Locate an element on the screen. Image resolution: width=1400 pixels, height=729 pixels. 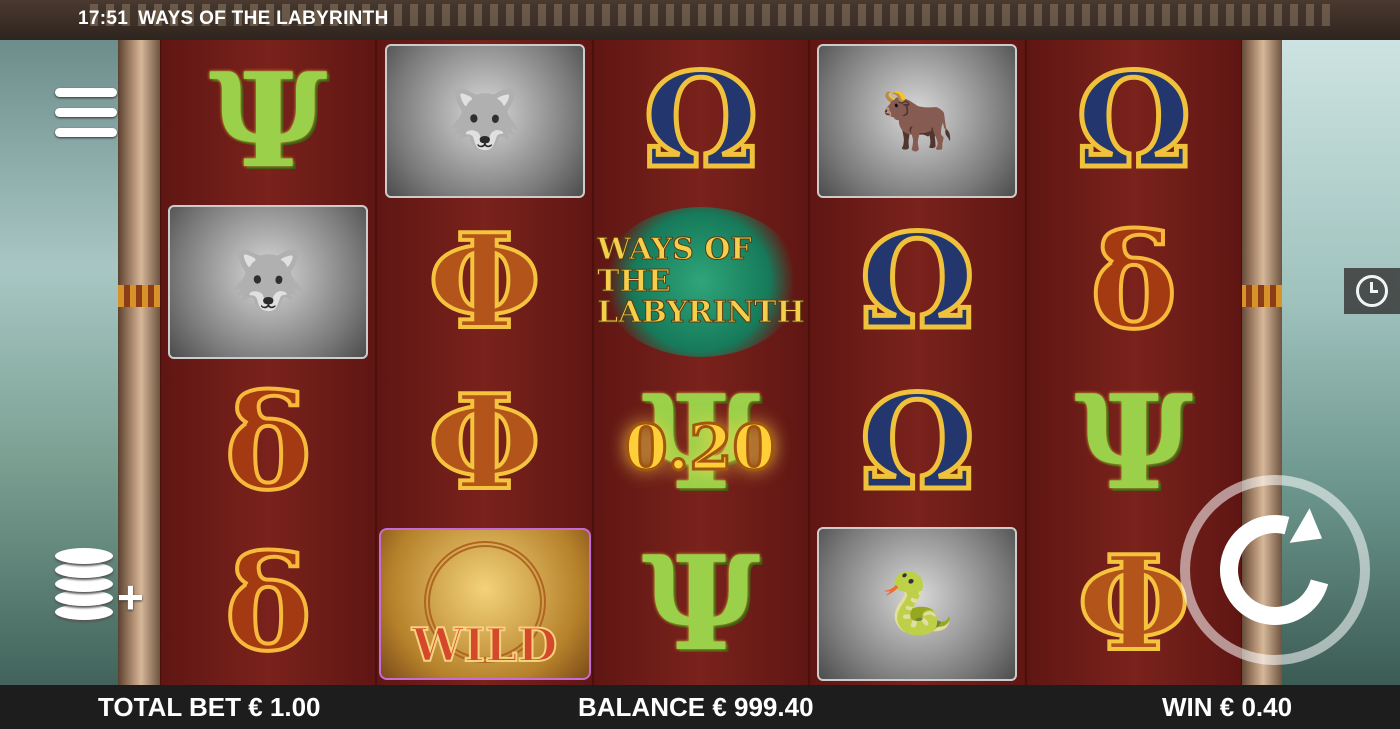
bet-settings-button: + is located at coordinates (101, 588).